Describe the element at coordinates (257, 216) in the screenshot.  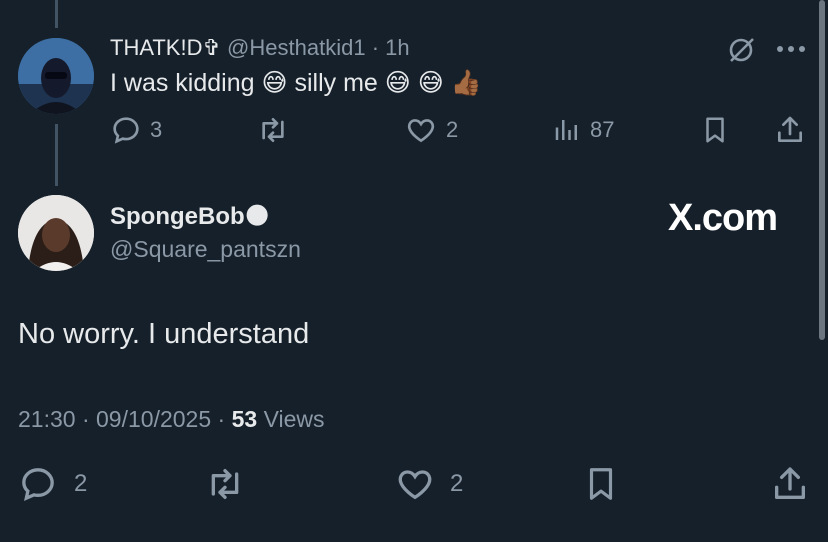
I see `name-emoji: 🌑` at that location.